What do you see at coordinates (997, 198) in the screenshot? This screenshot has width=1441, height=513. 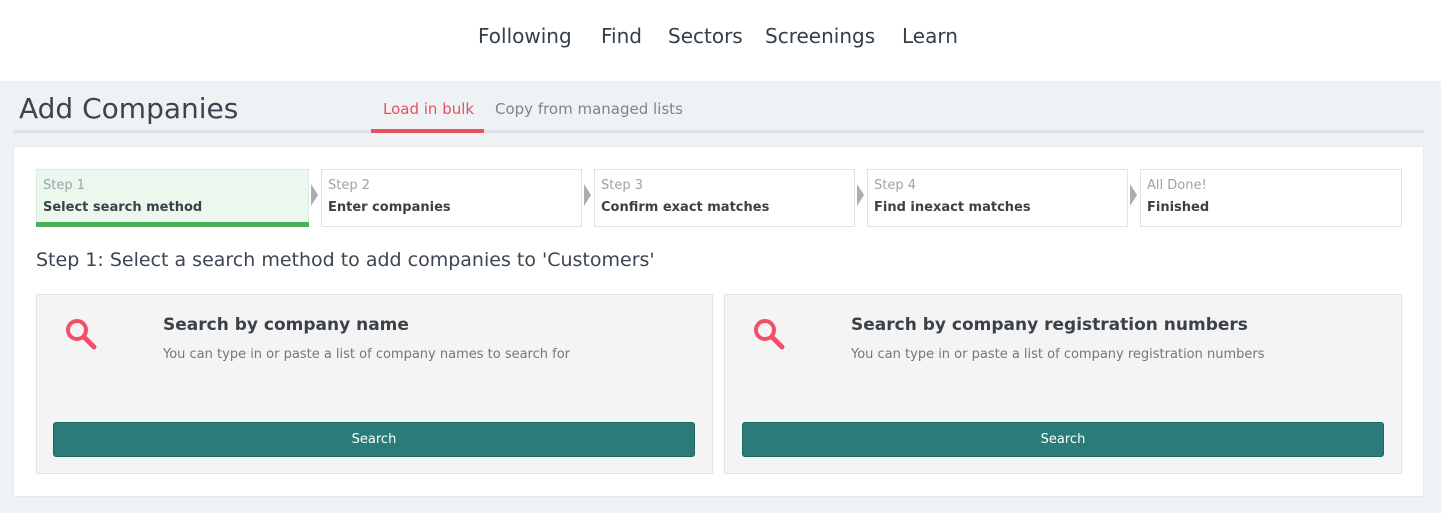 I see `step-4: Step 4 Find inexact matches` at bounding box center [997, 198].